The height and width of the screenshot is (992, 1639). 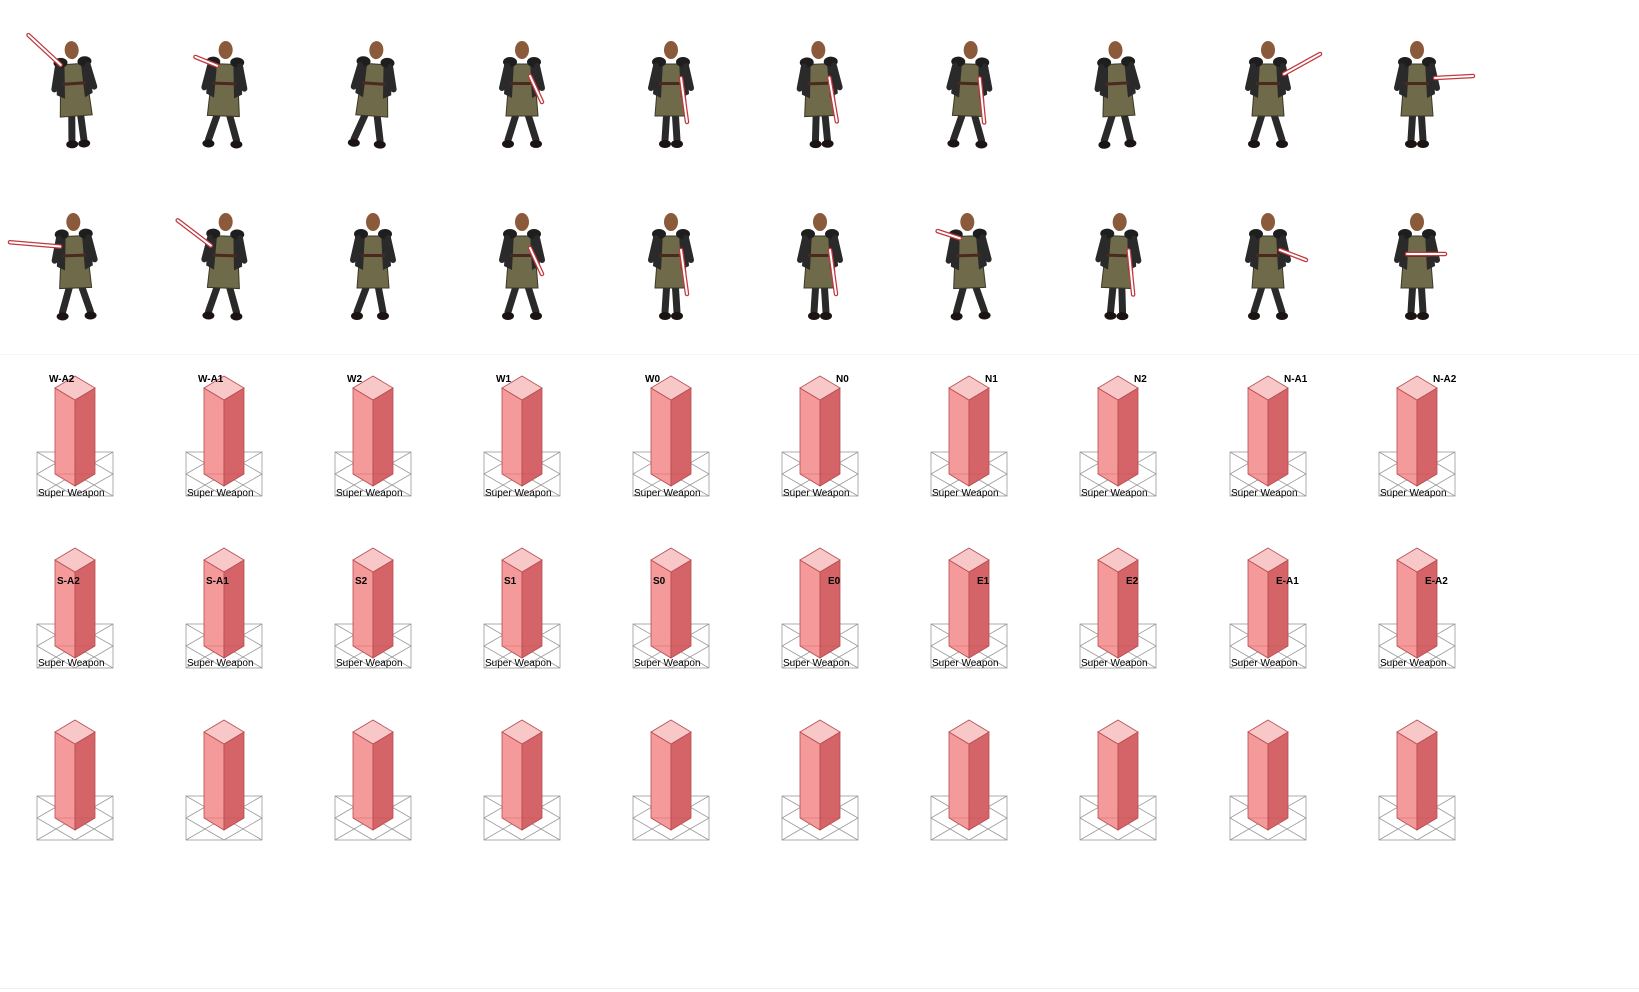 What do you see at coordinates (991, 379) in the screenshot?
I see `direction-label: N1` at bounding box center [991, 379].